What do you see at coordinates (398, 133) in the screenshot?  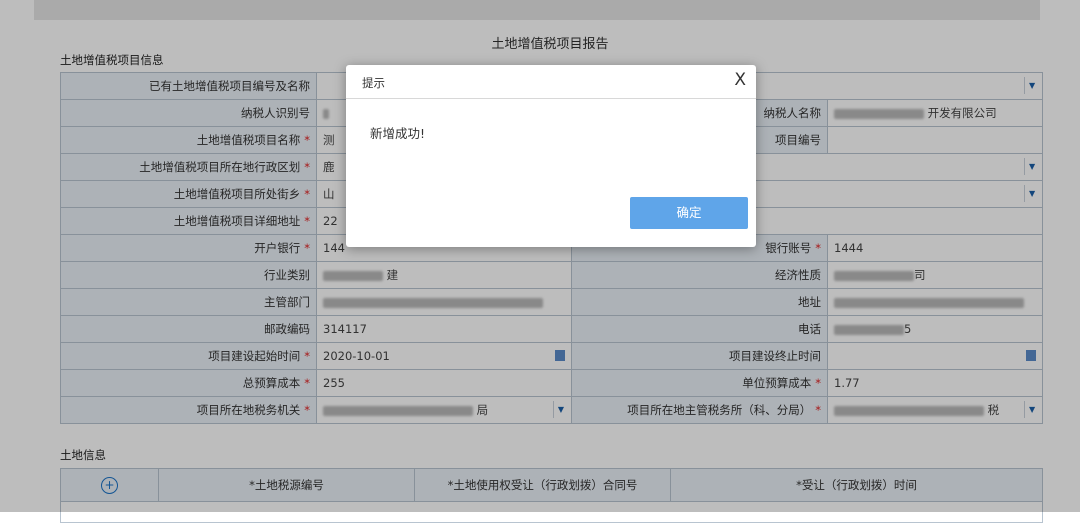 I see `dialog-message: 新增成功!` at bounding box center [398, 133].